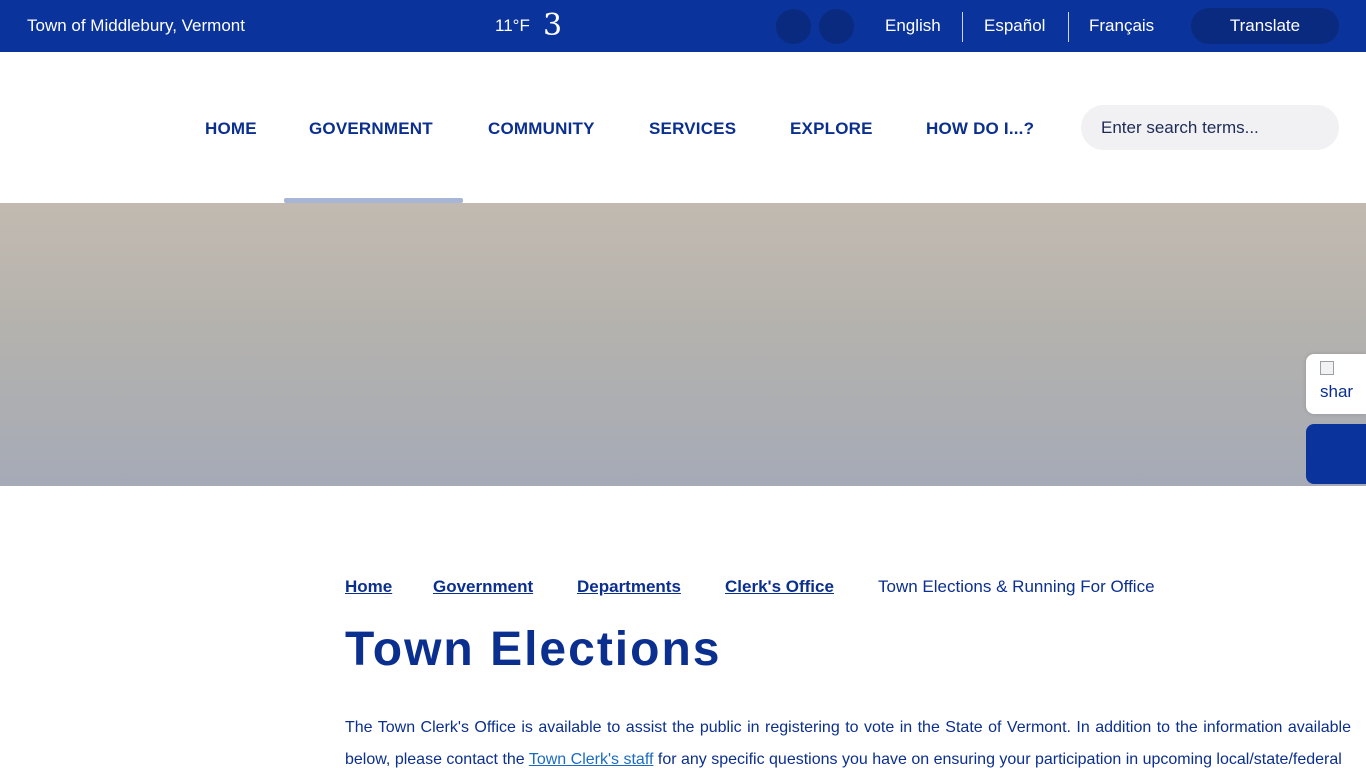  What do you see at coordinates (1121, 26) in the screenshot?
I see `language-francais: Français` at bounding box center [1121, 26].